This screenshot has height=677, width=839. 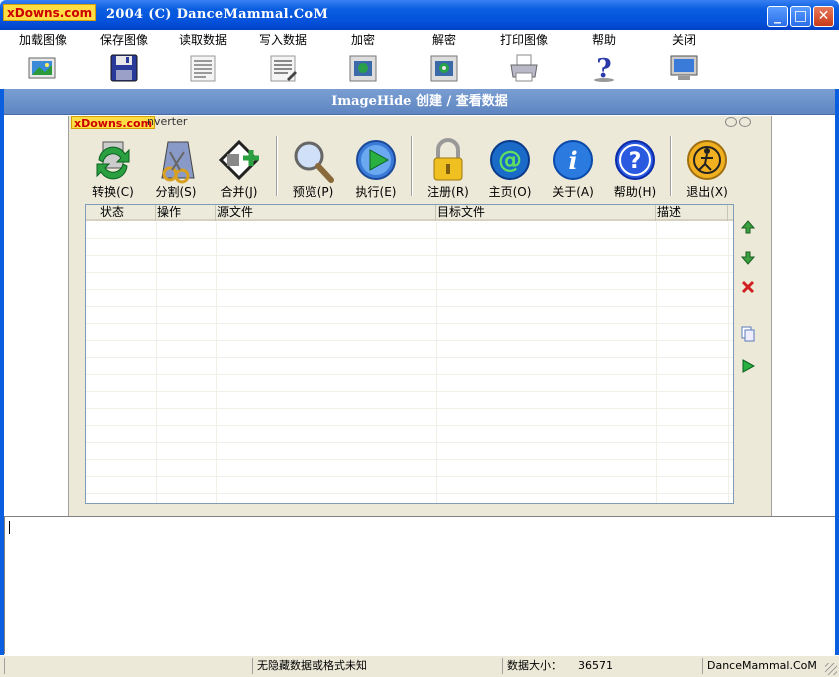 I want to click on floppy-disk-icon, so click(x=124, y=68).